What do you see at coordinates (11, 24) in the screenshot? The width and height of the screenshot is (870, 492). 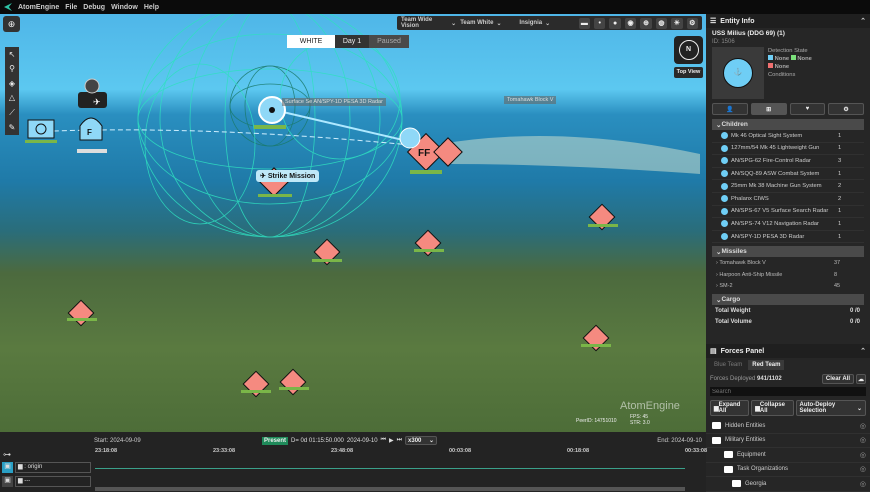 I see `globe-button: ⊕` at bounding box center [11, 24].